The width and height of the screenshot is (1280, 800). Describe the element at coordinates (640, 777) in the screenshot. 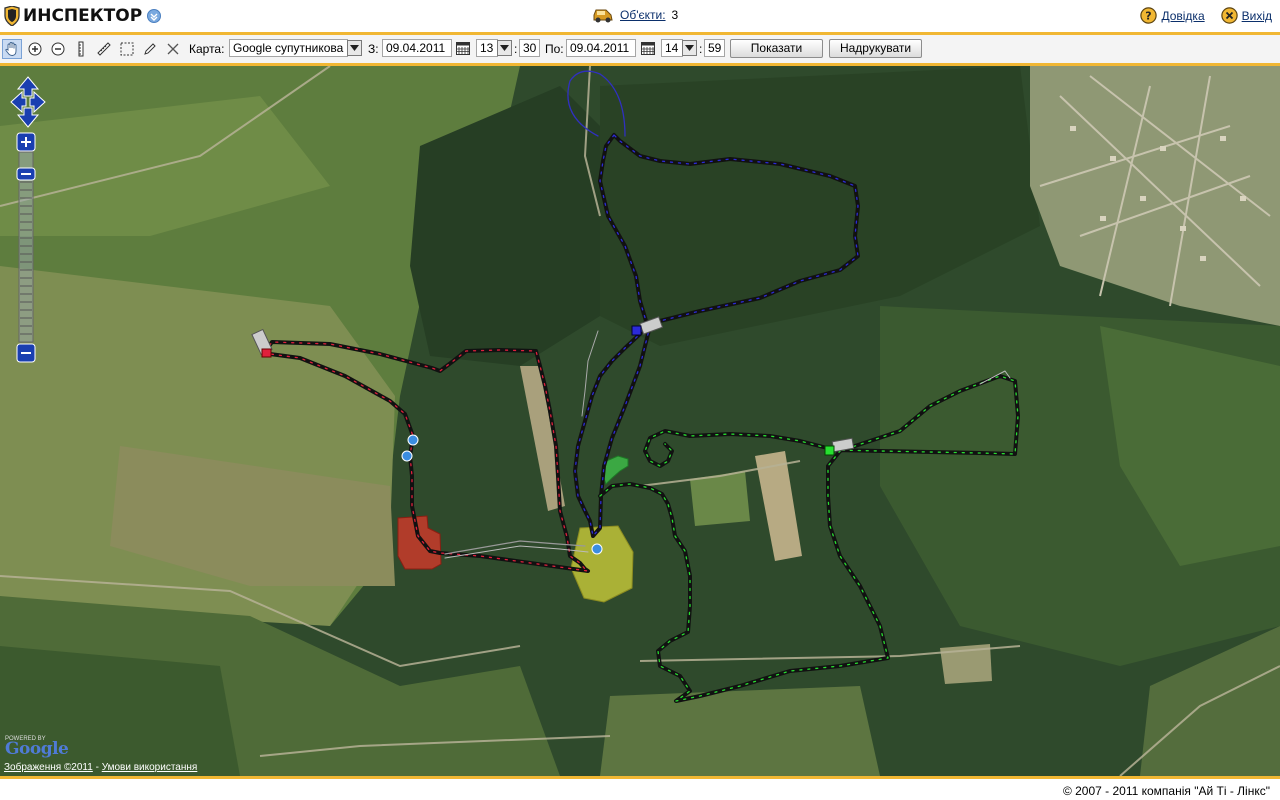

I see `map-bottom-divider` at that location.